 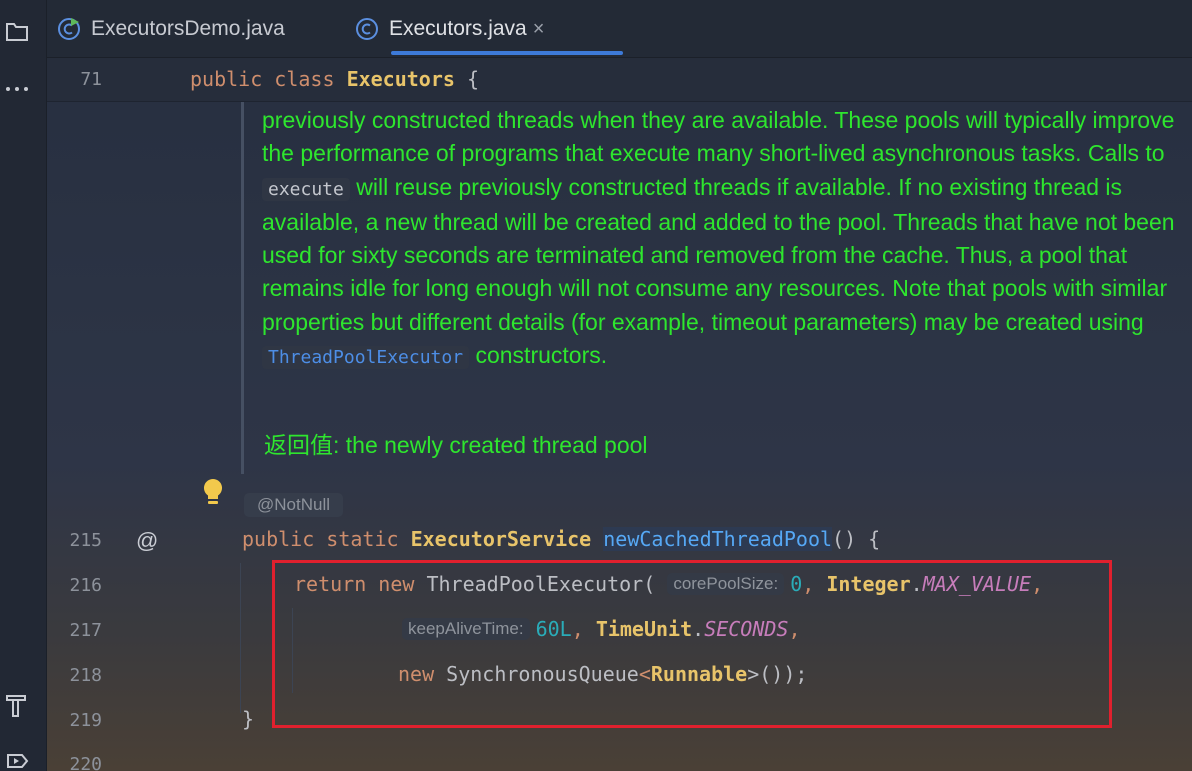 What do you see at coordinates (456, 445) in the screenshot?
I see `javadoc-return: 返回值: the newly created thread pool` at bounding box center [456, 445].